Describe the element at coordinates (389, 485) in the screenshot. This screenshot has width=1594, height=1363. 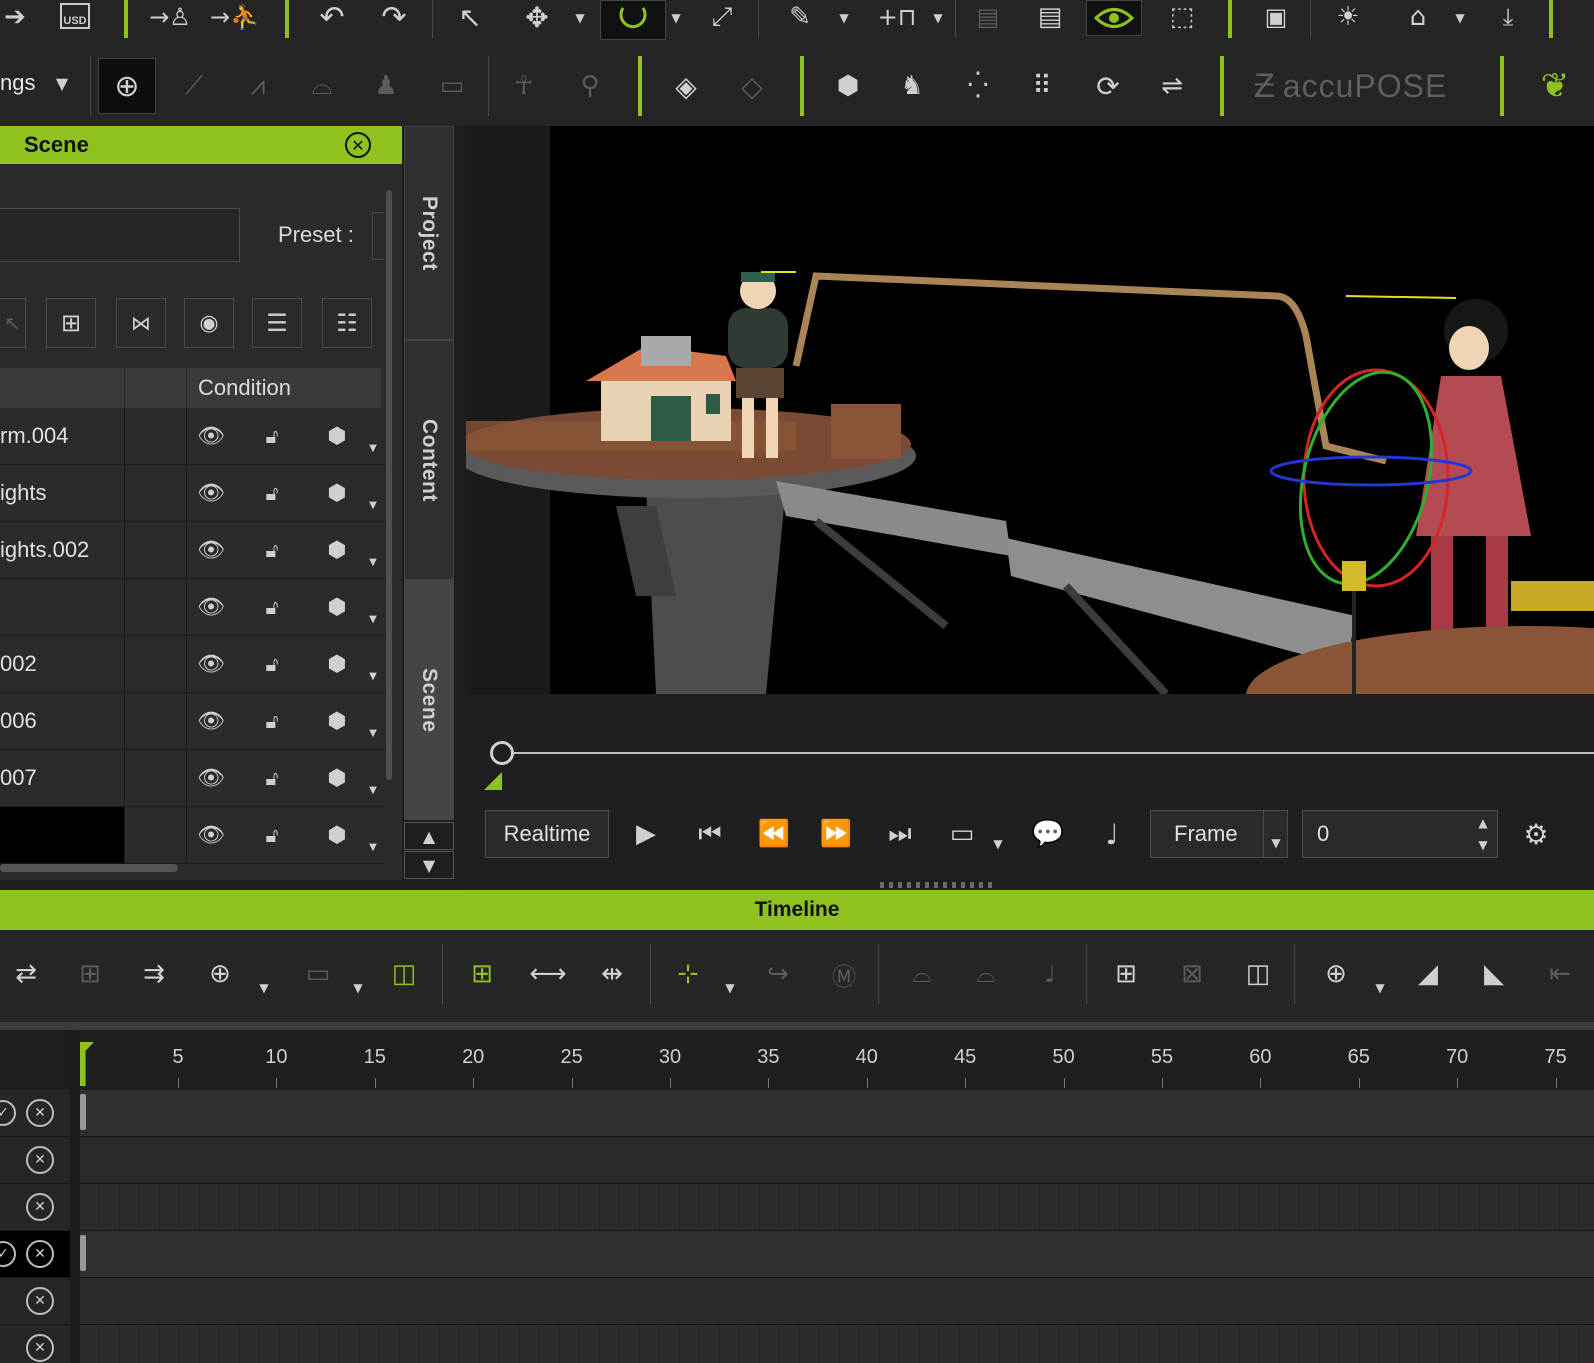
I see `vertical-scrollbar` at that location.